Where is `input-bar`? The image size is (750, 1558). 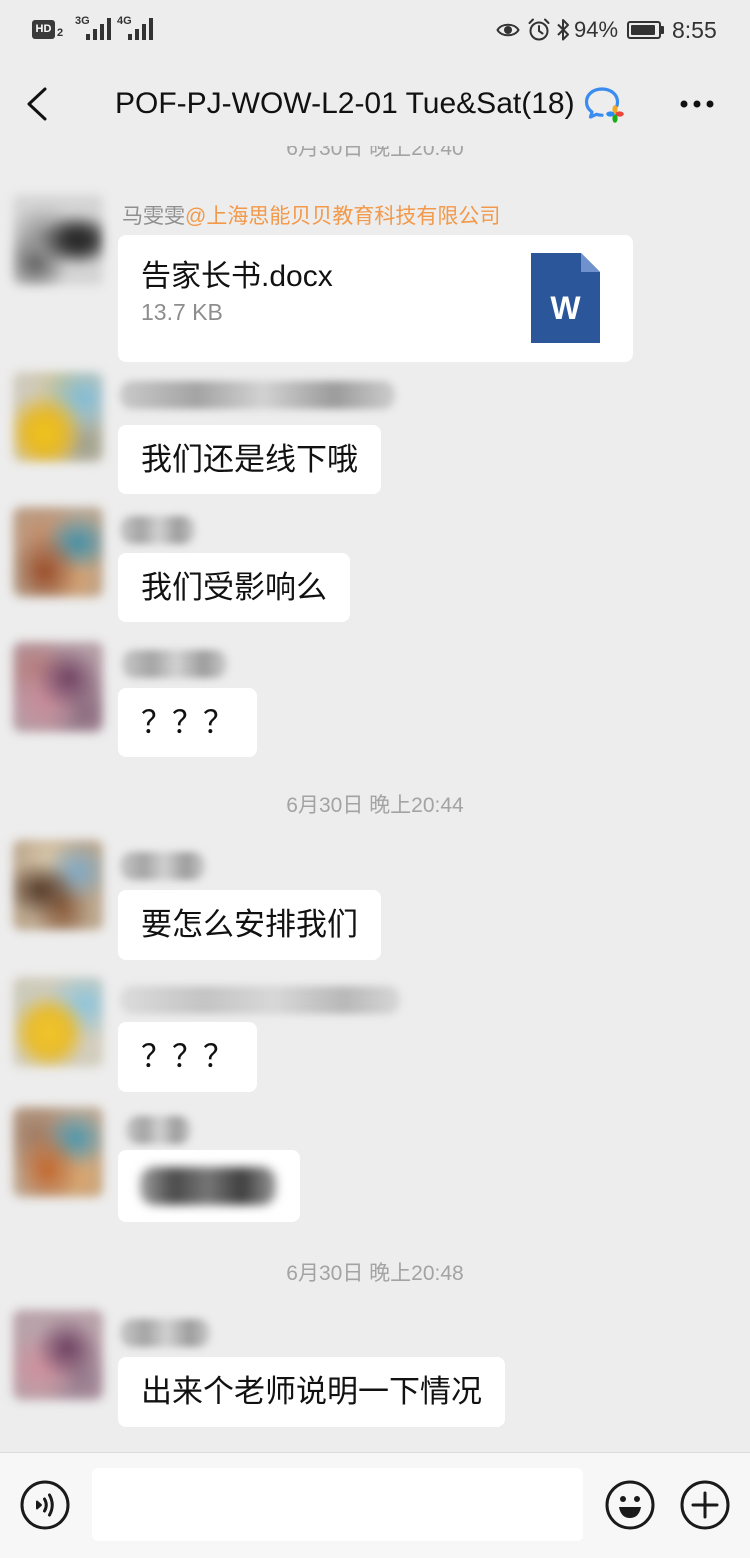 input-bar is located at coordinates (375, 1505).